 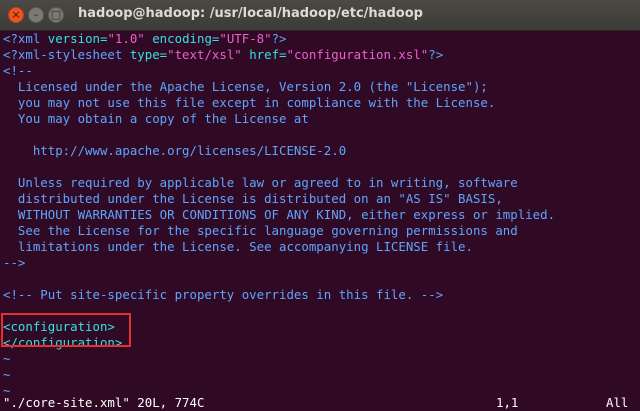 What do you see at coordinates (104, 402) in the screenshot?
I see `vim-status-filename: "./core-site.xml" 20L, 774C` at bounding box center [104, 402].